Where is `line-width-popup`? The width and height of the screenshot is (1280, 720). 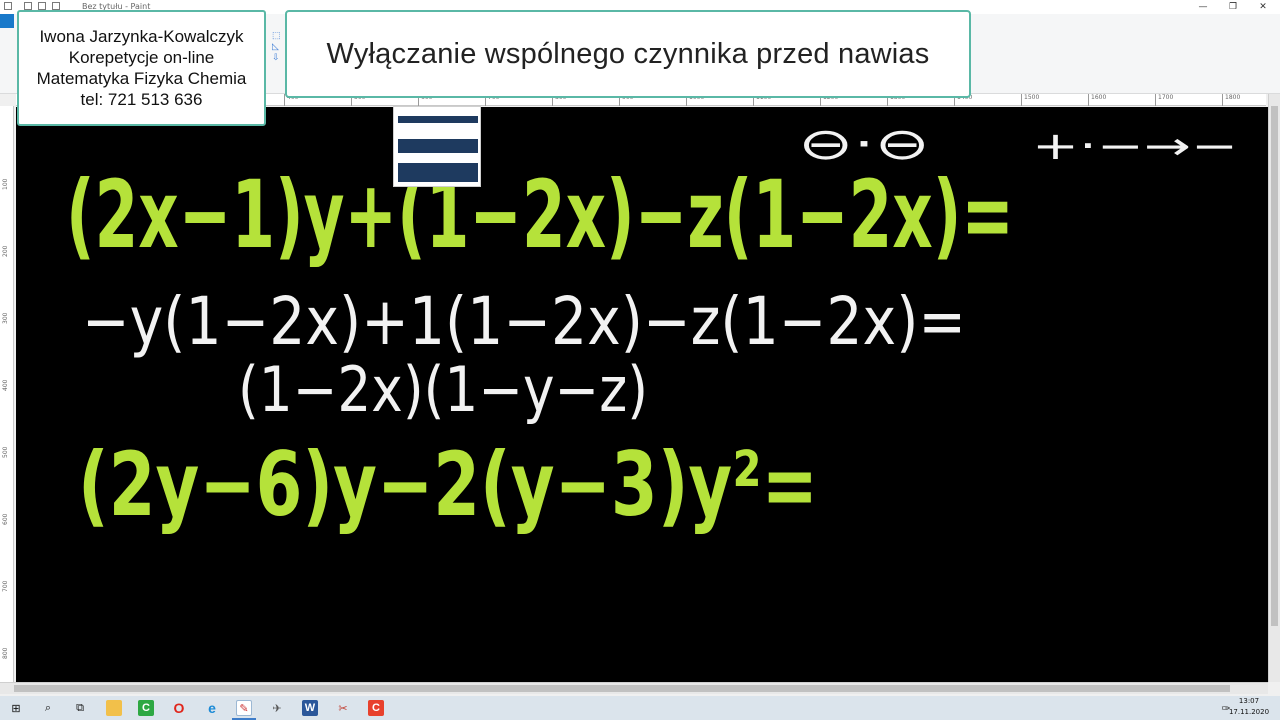
line-width-popup is located at coordinates (437, 146).